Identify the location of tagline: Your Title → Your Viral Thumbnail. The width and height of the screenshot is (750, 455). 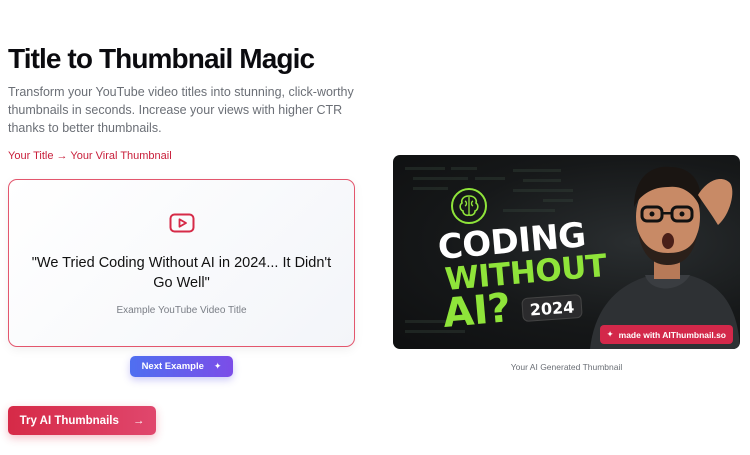
(90, 156).